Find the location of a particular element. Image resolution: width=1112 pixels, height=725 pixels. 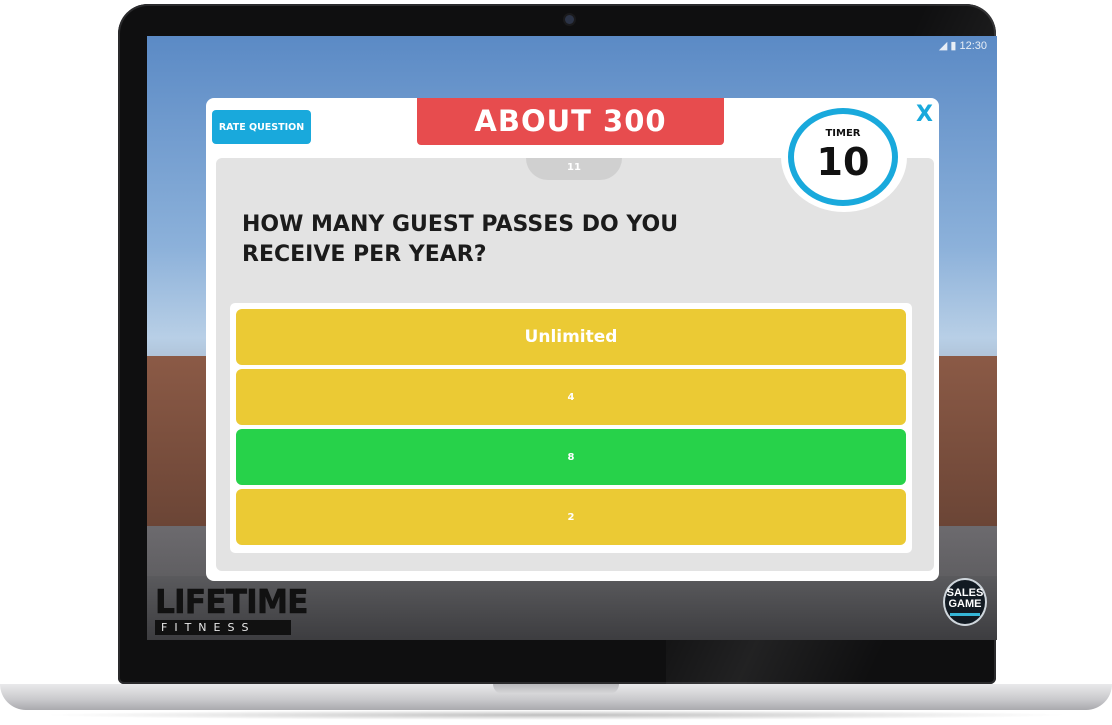

timer: TIMER 10 is located at coordinates (844, 157).